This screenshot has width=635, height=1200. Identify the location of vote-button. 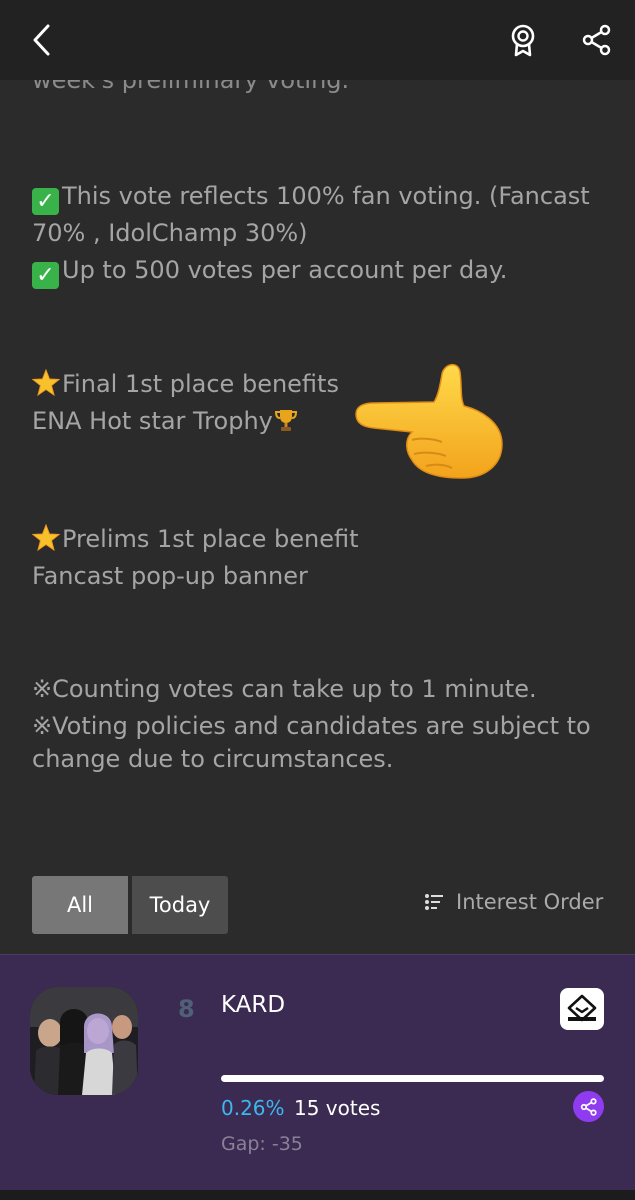
(582, 1009).